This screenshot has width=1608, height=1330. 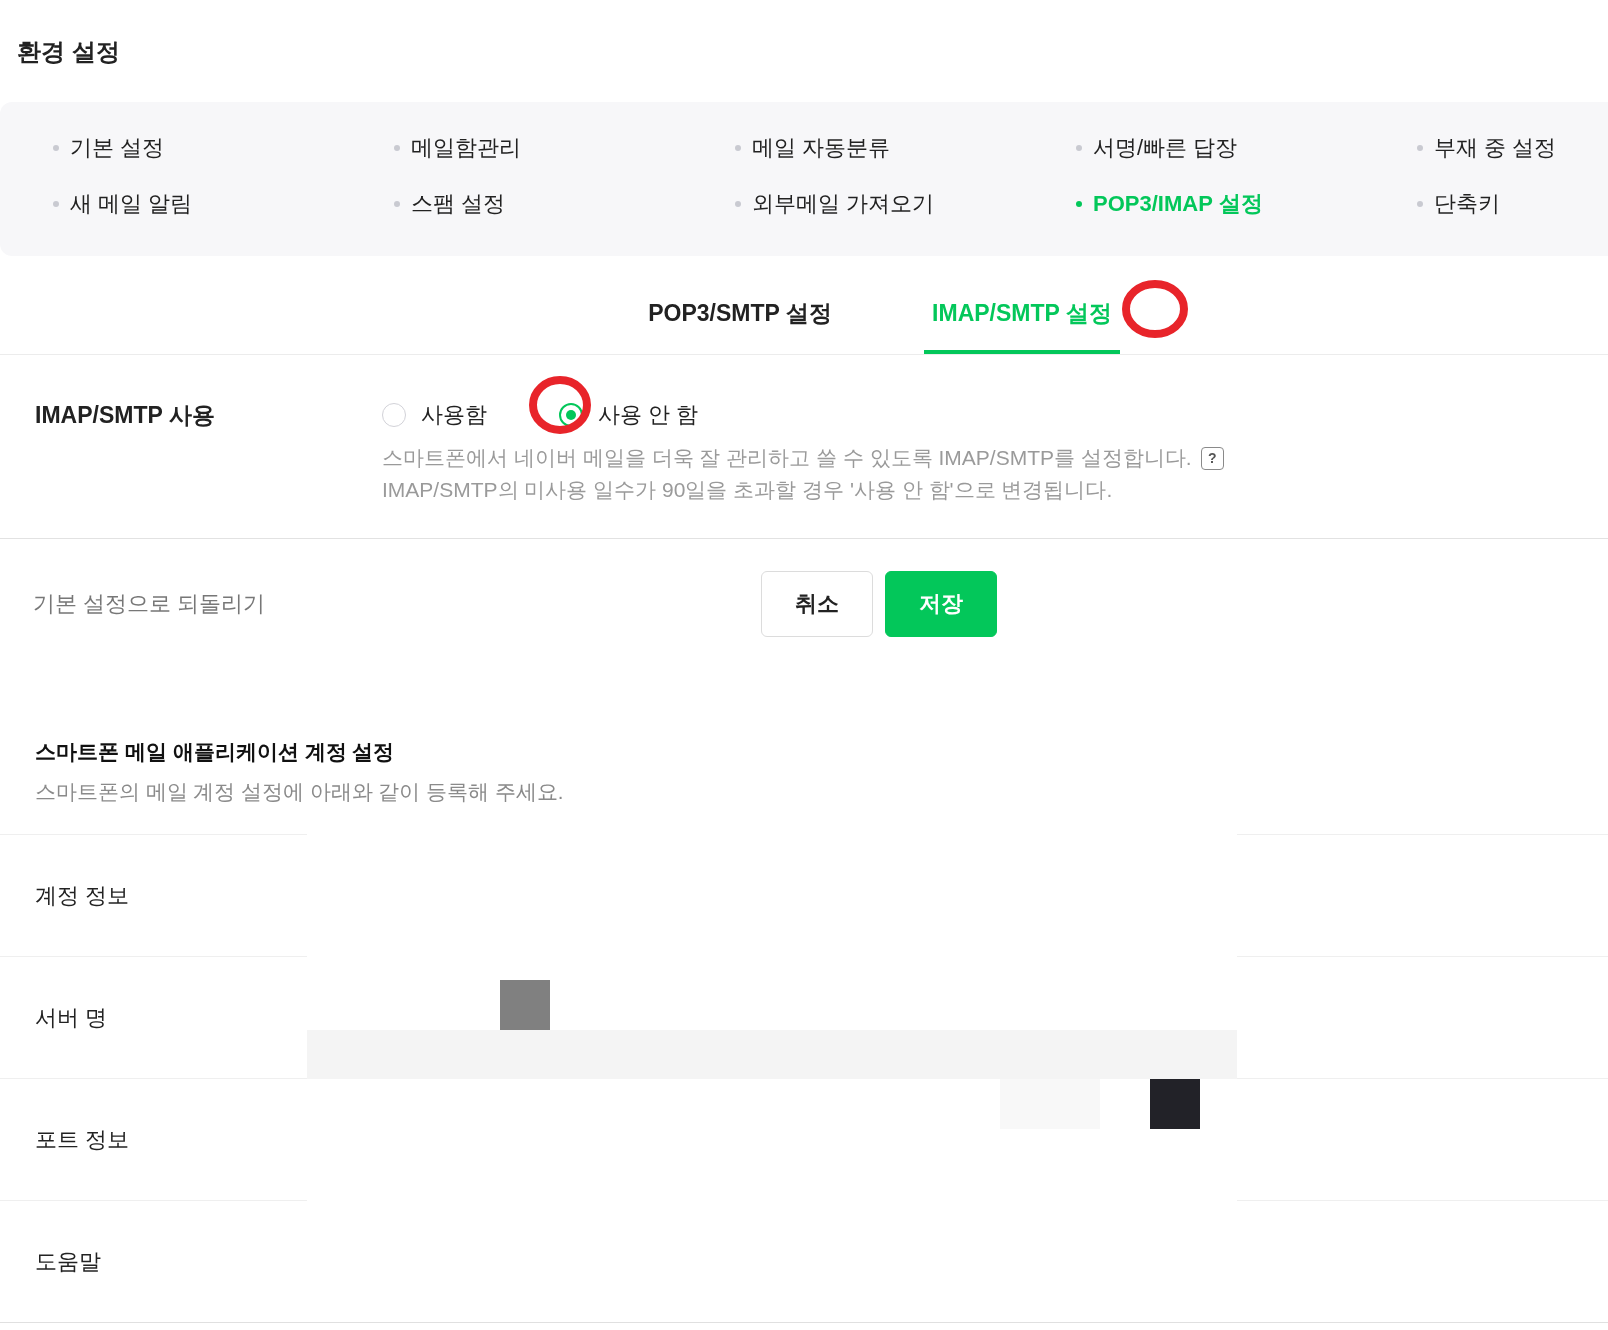 I want to click on tab: POP3/SMTP 설정, so click(x=740, y=315).